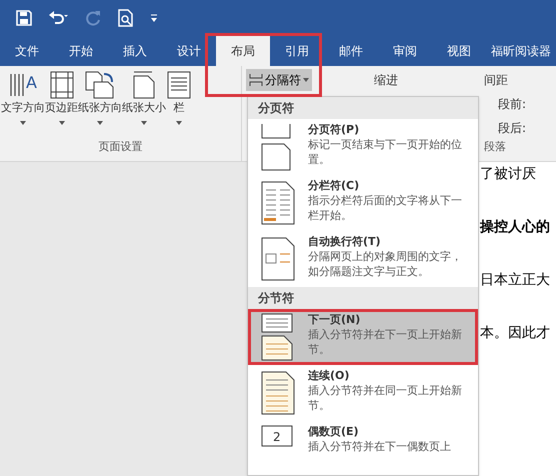  Describe the element at coordinates (521, 51) in the screenshot. I see `ribbon-tab: 福昕阅读器` at that location.